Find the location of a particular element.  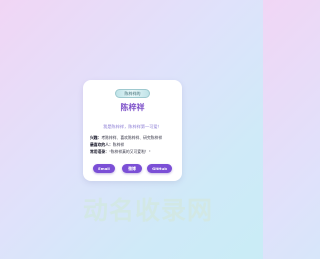

contact-buttons: Email 微博 GitHub is located at coordinates (132, 168).